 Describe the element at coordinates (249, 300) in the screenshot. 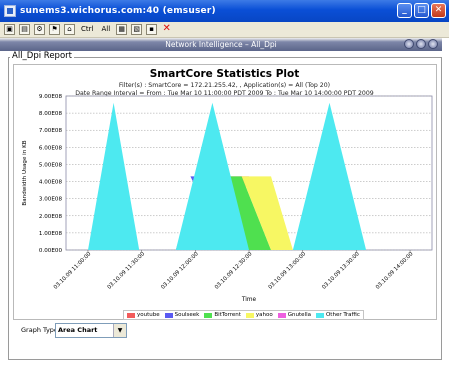

I see `x-axis-label: Time` at that location.